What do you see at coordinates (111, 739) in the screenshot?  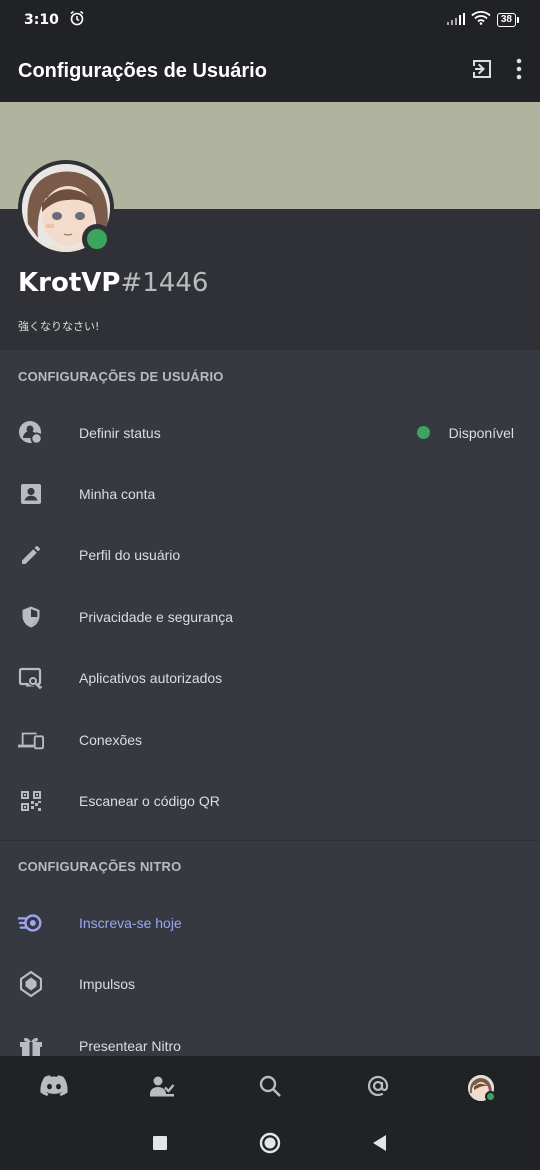 I see `settings-item-label: Conexões` at bounding box center [111, 739].